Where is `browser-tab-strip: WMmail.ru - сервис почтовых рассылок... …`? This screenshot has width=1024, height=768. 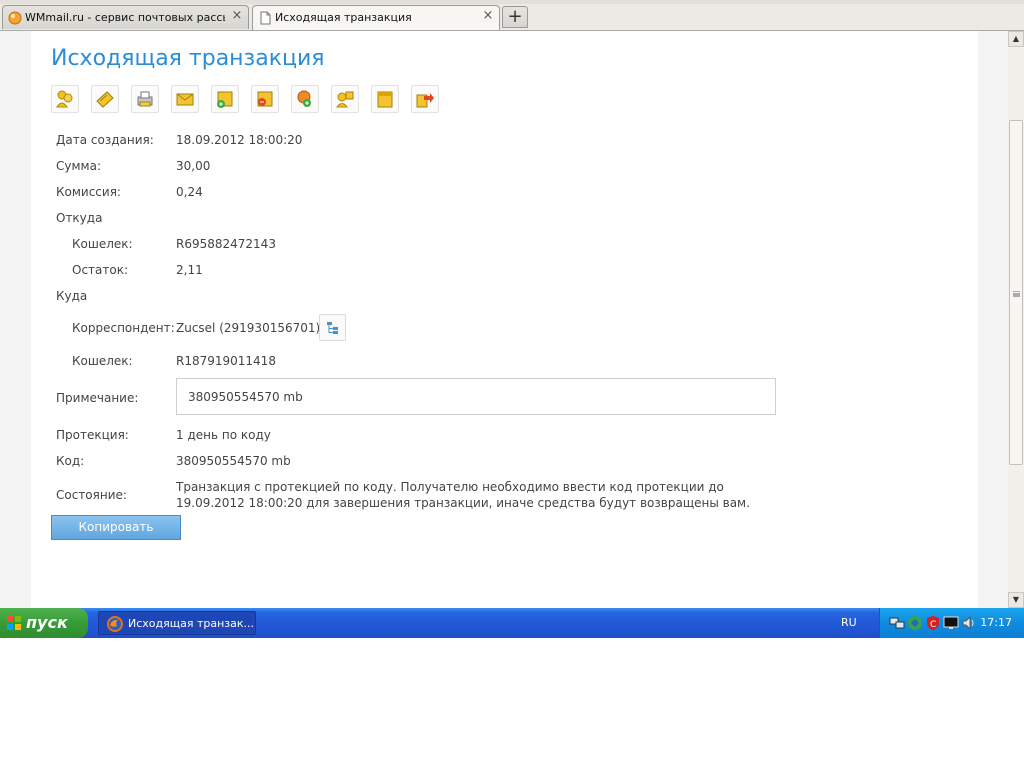
browser-tab-strip: WMmail.ru - сервис почтовых рассылок... … is located at coordinates (512, 15).